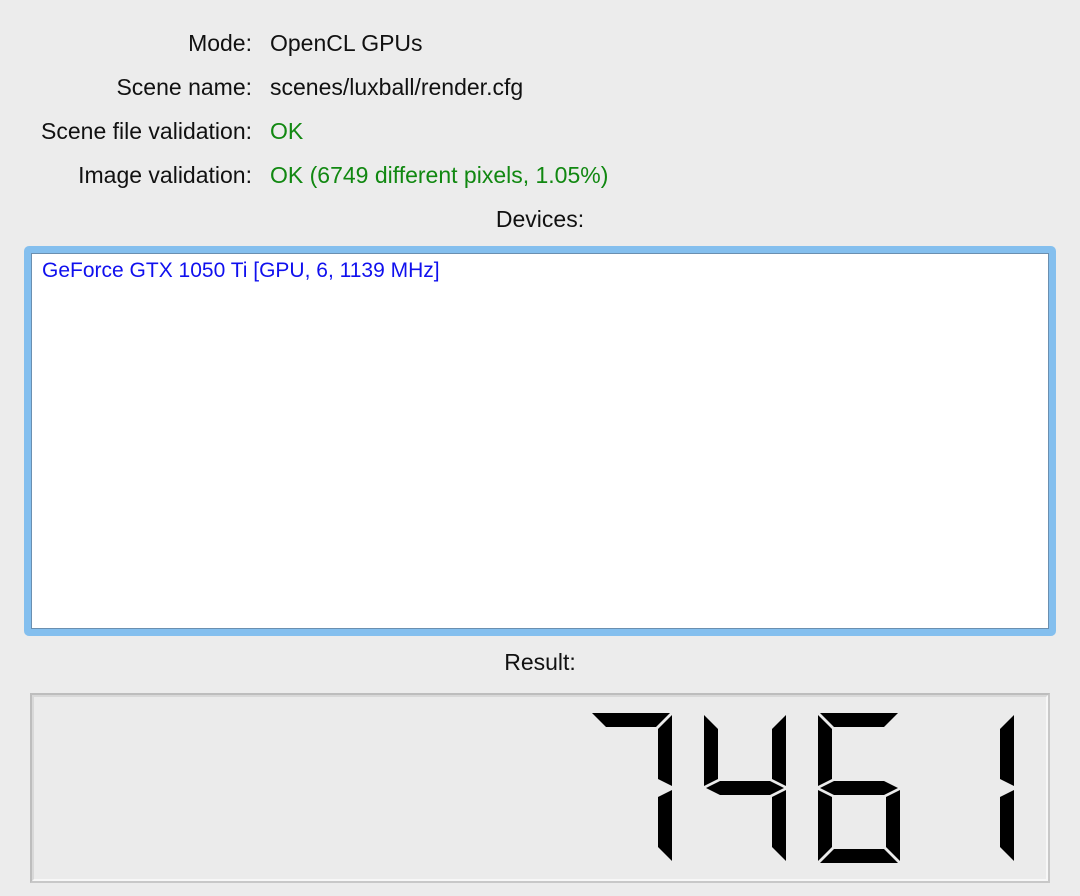 The width and height of the screenshot is (1080, 896). What do you see at coordinates (165, 174) in the screenshot?
I see `image-validation-label: Image validation:` at bounding box center [165, 174].